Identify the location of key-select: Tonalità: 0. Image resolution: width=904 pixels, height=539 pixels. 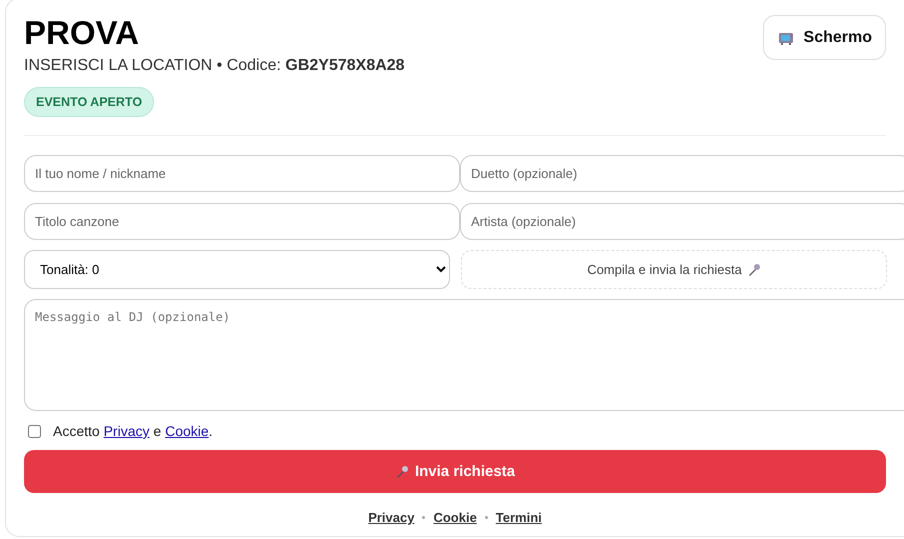
(237, 269).